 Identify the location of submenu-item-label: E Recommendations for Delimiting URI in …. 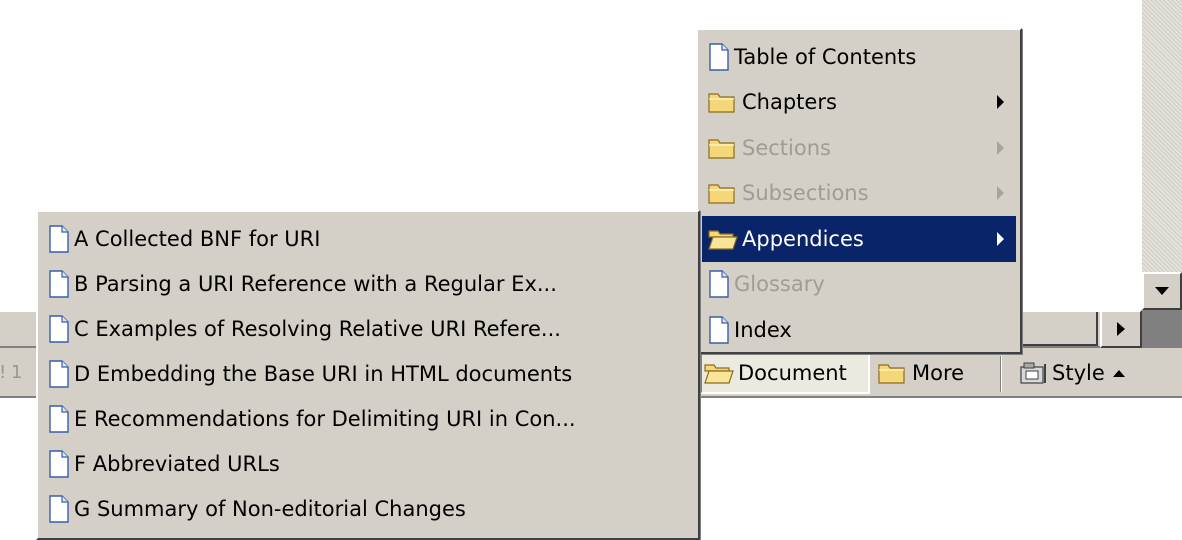
(325, 418).